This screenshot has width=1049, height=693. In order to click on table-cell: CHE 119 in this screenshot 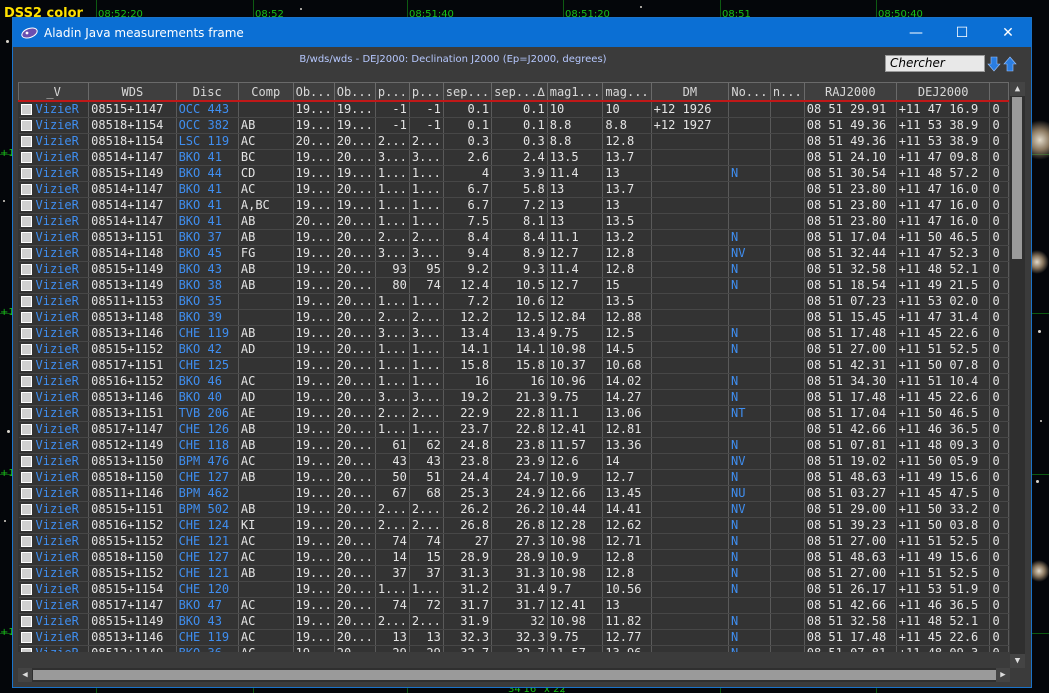, I will do `click(207, 333)`.